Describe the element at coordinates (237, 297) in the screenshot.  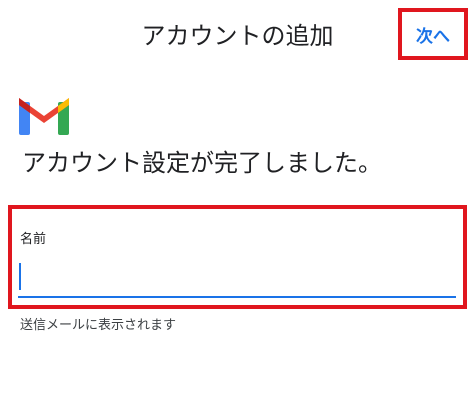
I see `name-input-underline` at that location.